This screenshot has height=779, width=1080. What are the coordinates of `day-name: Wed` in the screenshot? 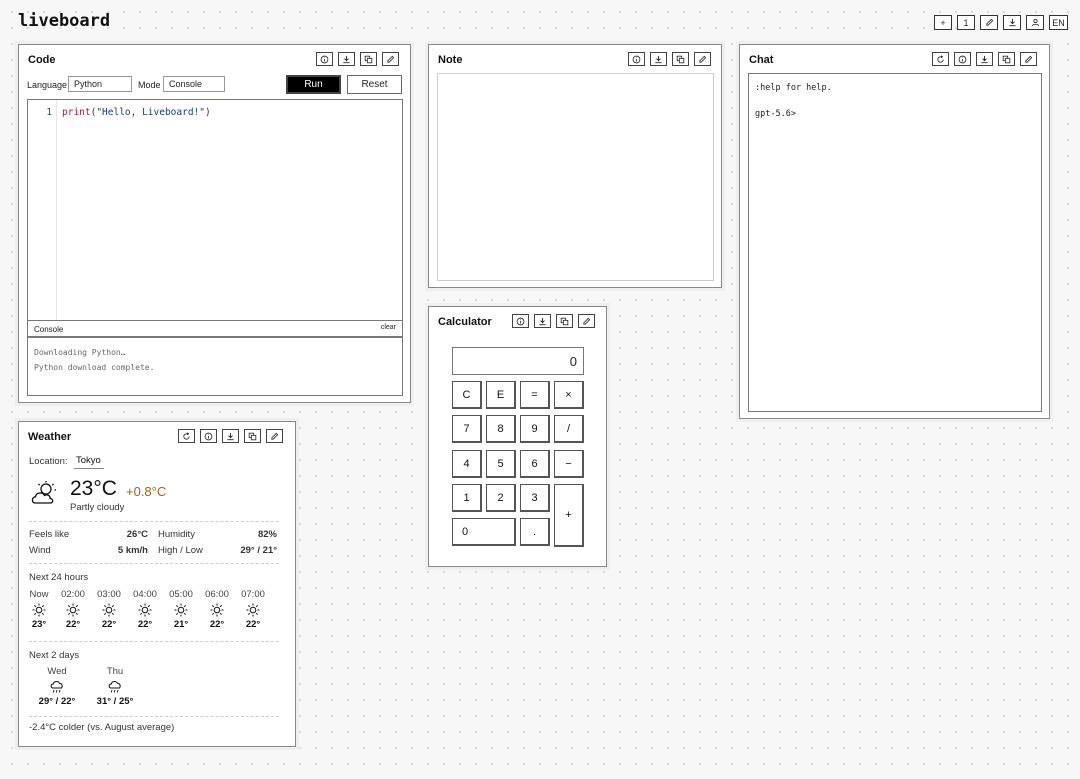 It's located at (57, 671).